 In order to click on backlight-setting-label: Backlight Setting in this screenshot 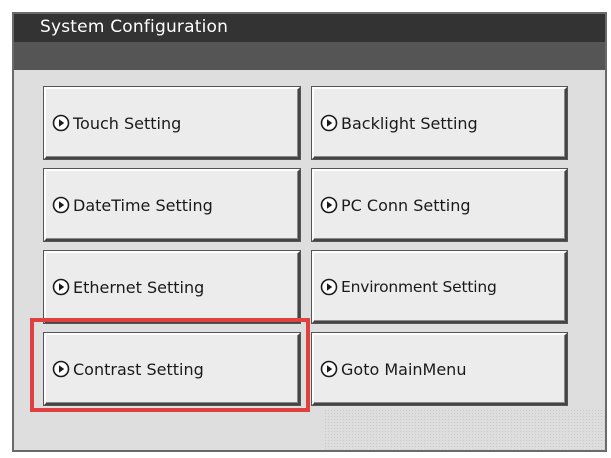, I will do `click(409, 123)`.